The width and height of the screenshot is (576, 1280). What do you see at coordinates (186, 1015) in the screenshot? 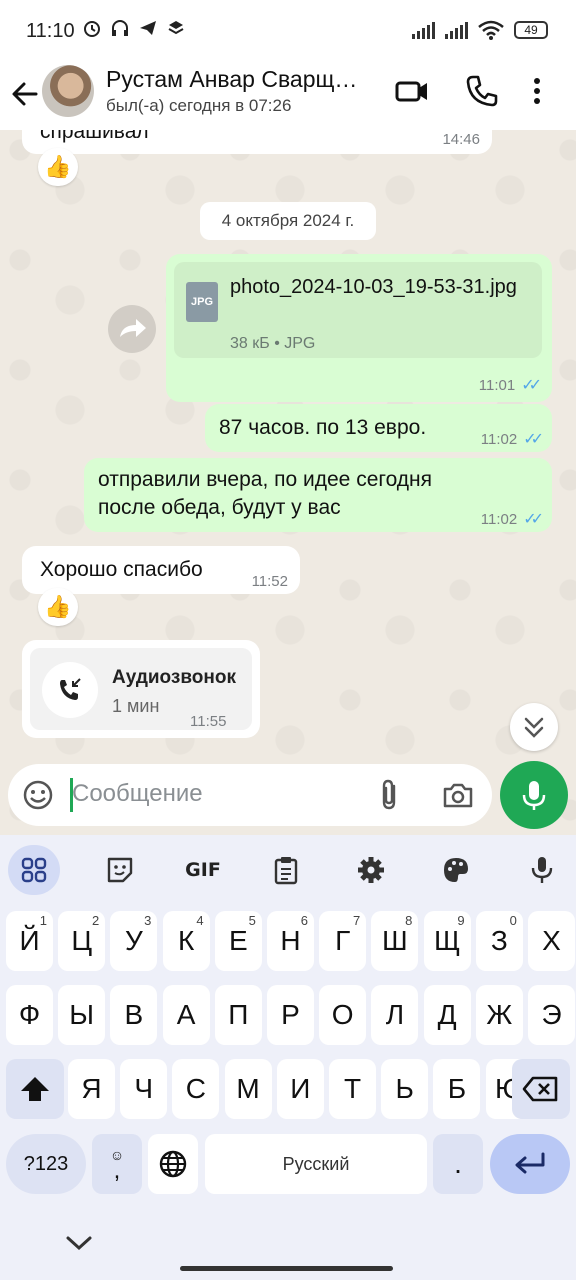
I see `key-а: А` at bounding box center [186, 1015].